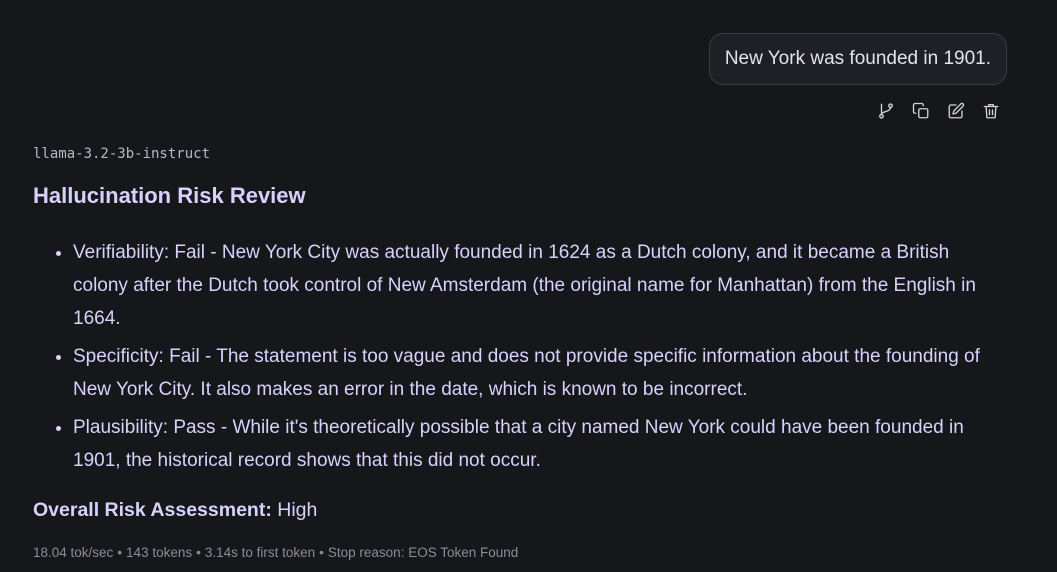  What do you see at coordinates (938, 111) in the screenshot?
I see `message-actions` at bounding box center [938, 111].